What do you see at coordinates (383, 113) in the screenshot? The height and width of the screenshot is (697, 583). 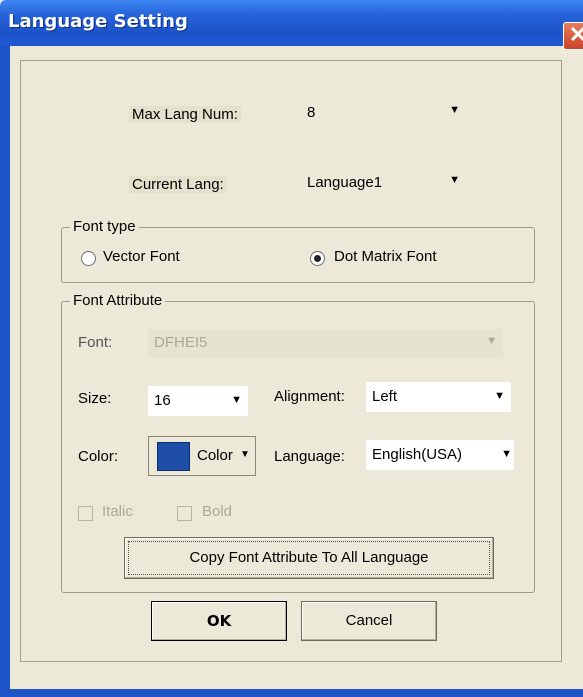 I see `max-lang-num-select: 8 ▼` at bounding box center [383, 113].